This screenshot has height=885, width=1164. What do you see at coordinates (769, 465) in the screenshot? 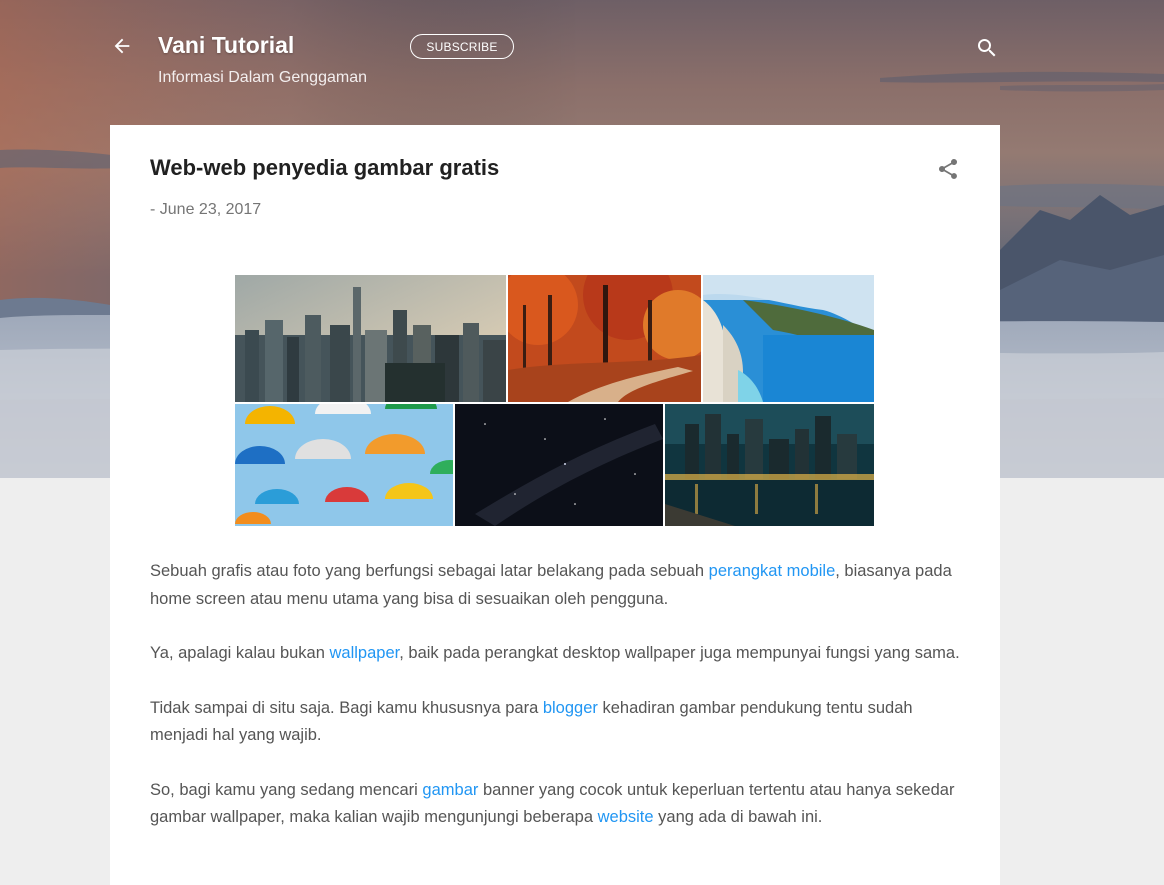
I see `night-city-harbor-image` at bounding box center [769, 465].